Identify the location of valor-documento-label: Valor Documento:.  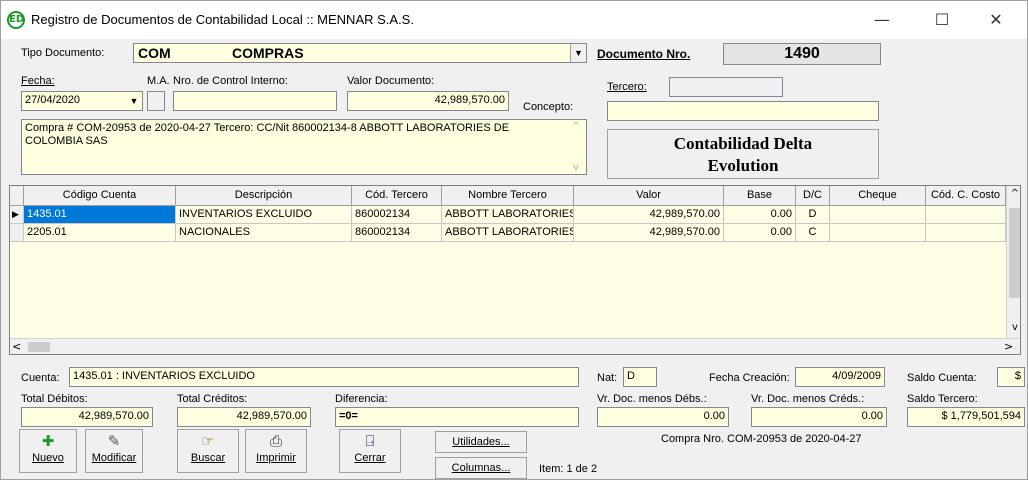
(391, 81).